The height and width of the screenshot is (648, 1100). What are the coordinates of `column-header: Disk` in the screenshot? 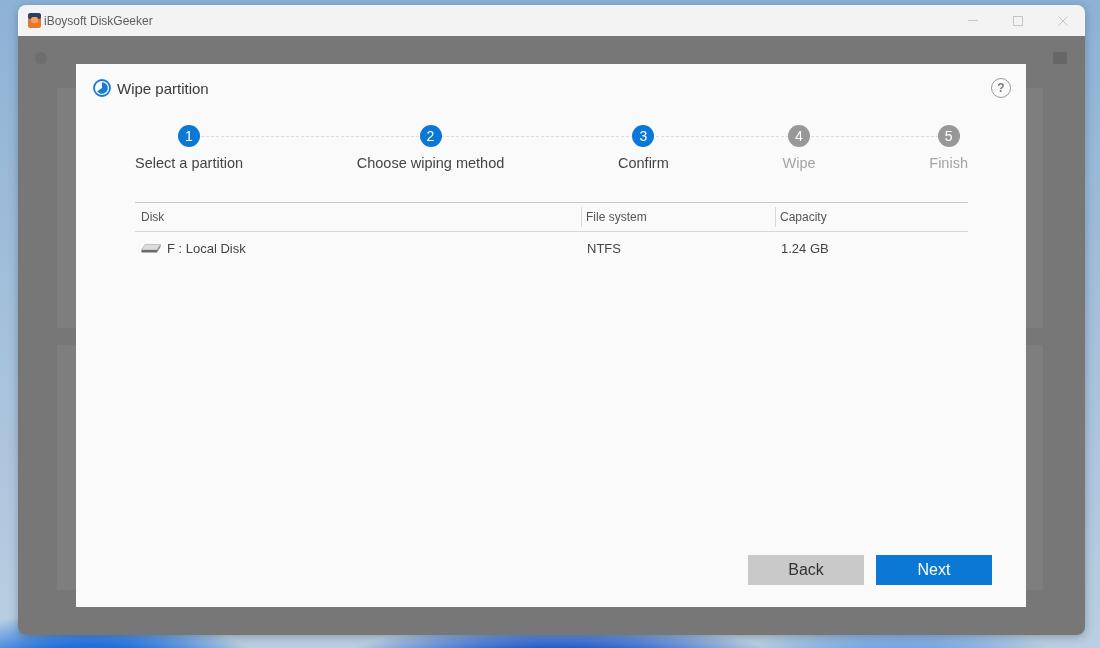 It's located at (358, 217).